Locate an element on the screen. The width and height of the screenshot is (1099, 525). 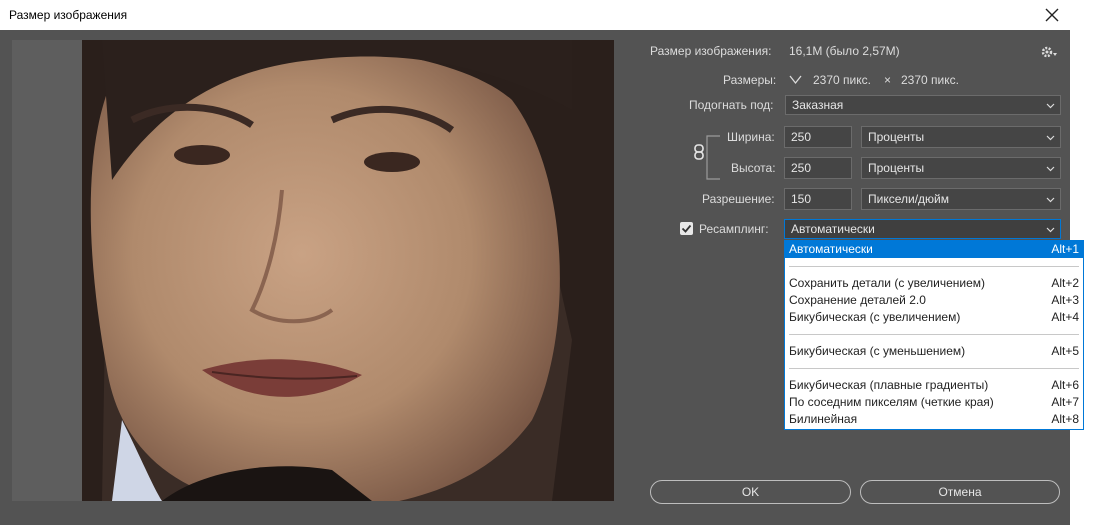
dropdown-item-preserve-details: Сохранить детали (с увеличением) Alt+2 is located at coordinates (934, 283).